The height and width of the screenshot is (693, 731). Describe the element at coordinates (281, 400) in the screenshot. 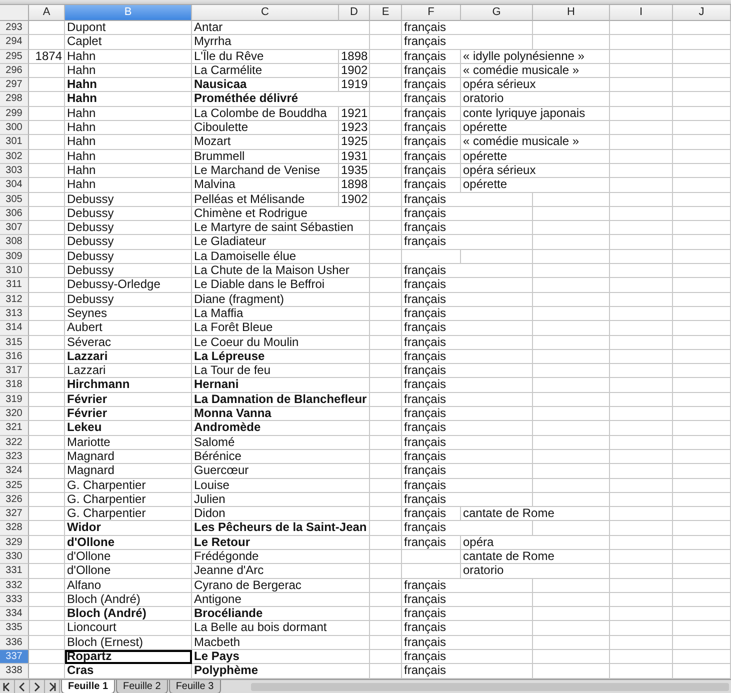

I see `cell: La Damnation de Blanchefleur` at that location.